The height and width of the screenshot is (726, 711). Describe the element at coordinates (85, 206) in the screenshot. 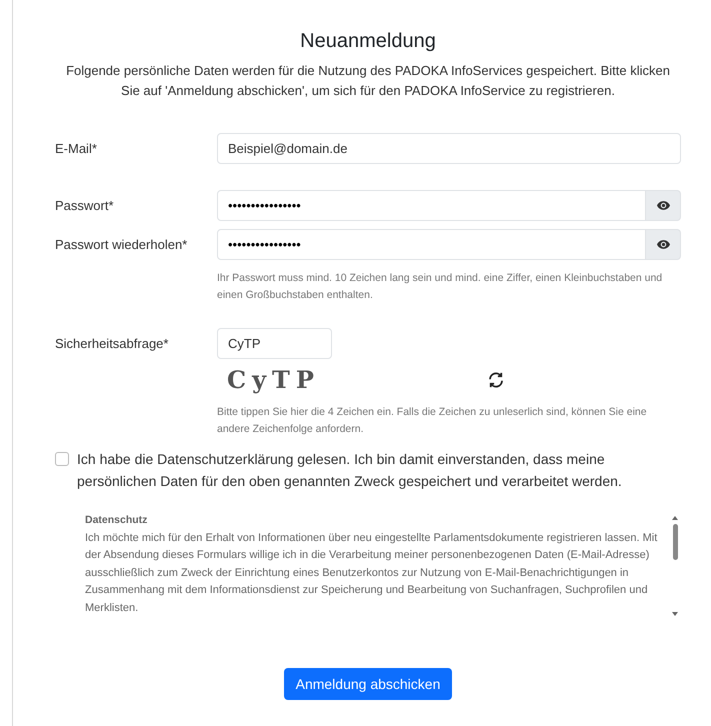

I see `field-label: Passwort*` at that location.